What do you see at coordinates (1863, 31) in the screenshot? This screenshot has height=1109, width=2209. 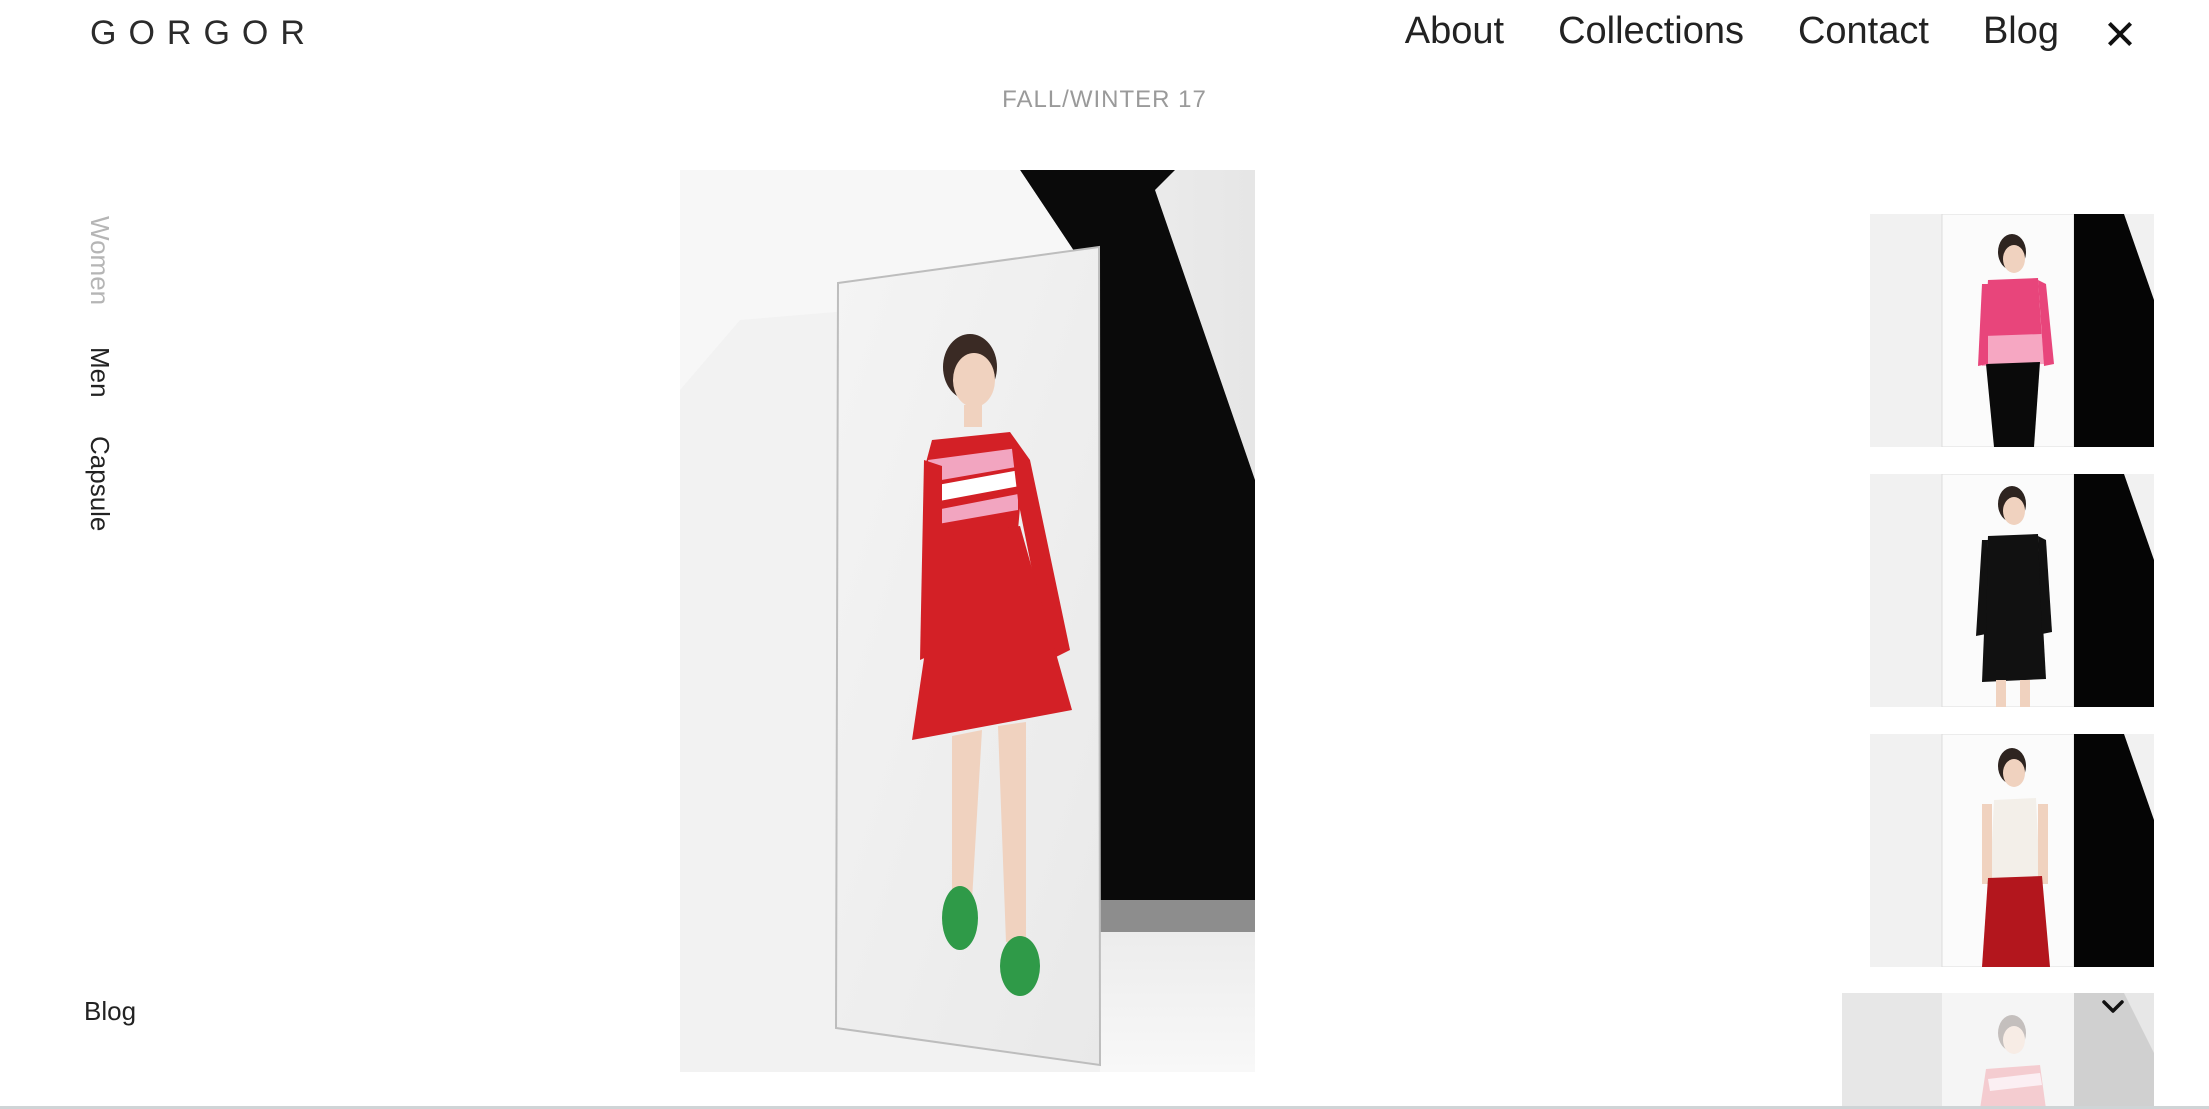 I see `nav-contact: Contact` at bounding box center [1863, 31].